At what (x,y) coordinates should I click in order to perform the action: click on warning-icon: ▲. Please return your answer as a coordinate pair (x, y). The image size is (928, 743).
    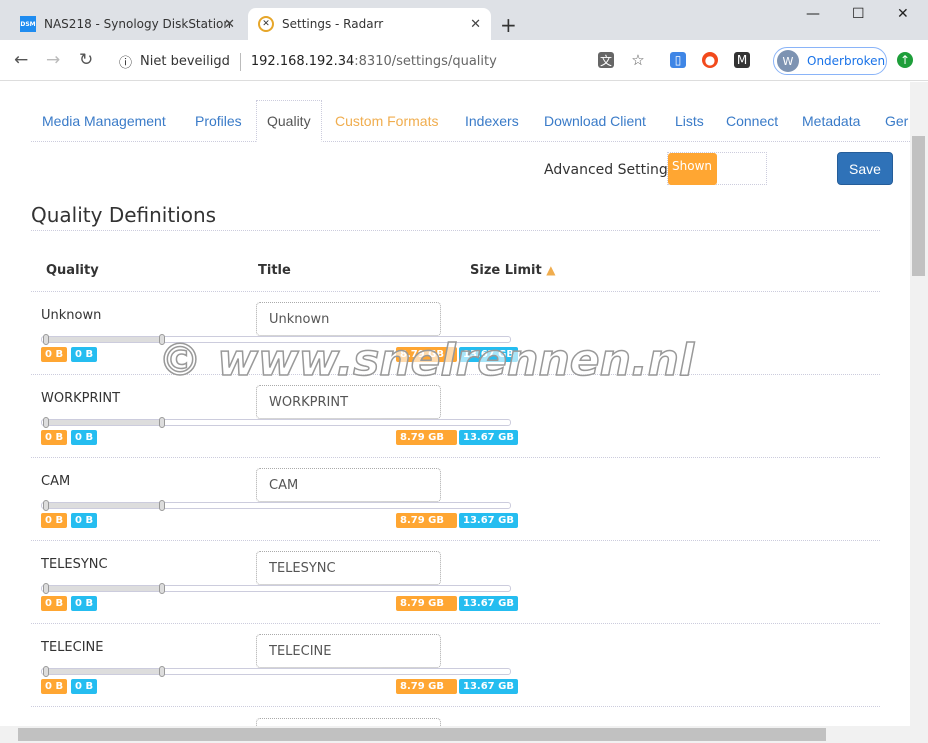
    Looking at the image, I should click on (550, 270).